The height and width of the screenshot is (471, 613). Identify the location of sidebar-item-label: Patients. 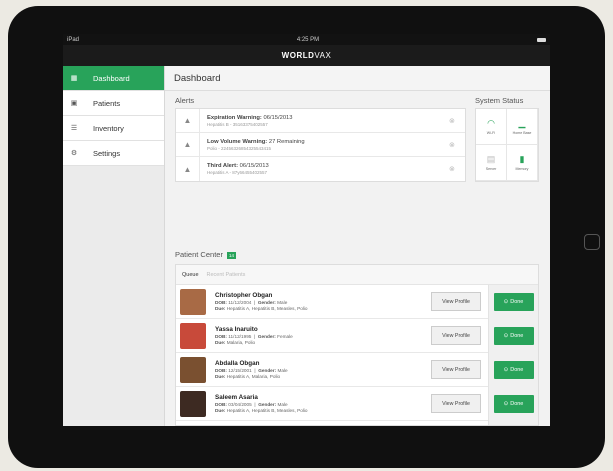
(107, 103).